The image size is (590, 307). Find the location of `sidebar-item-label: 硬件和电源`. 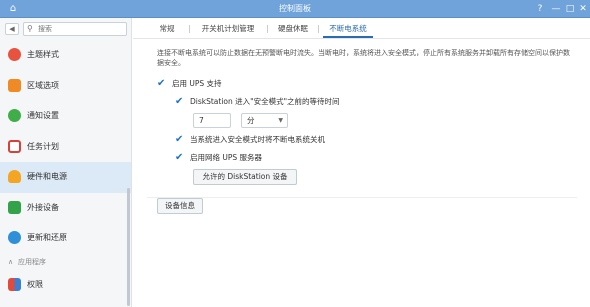

sidebar-item-label: 硬件和电源 is located at coordinates (47, 176).